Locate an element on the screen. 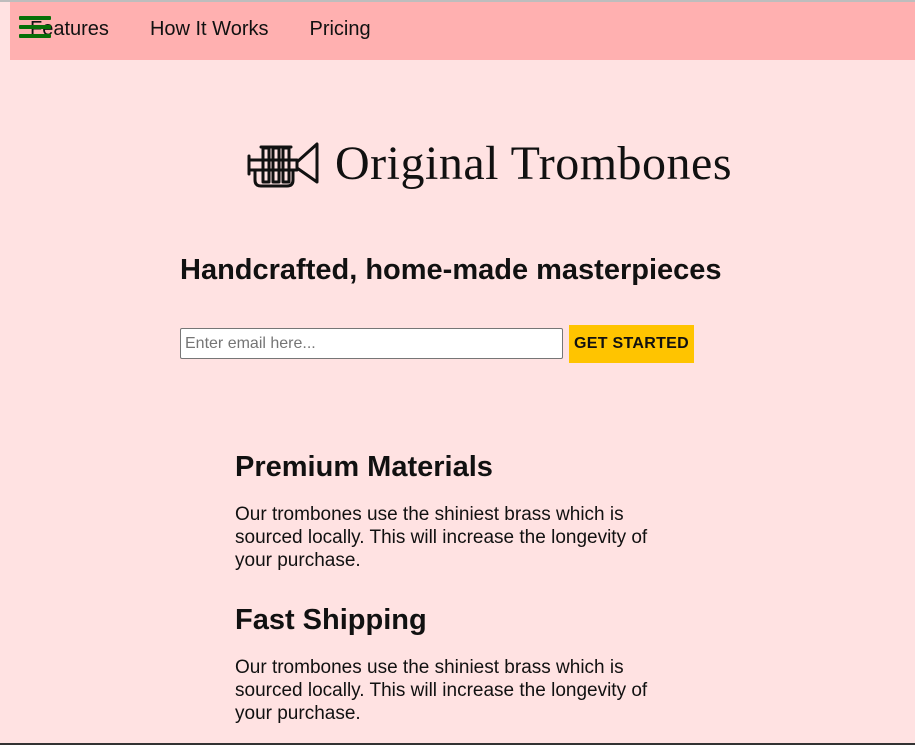  nav-links: Features How It Works Pricing is located at coordinates (200, 29).